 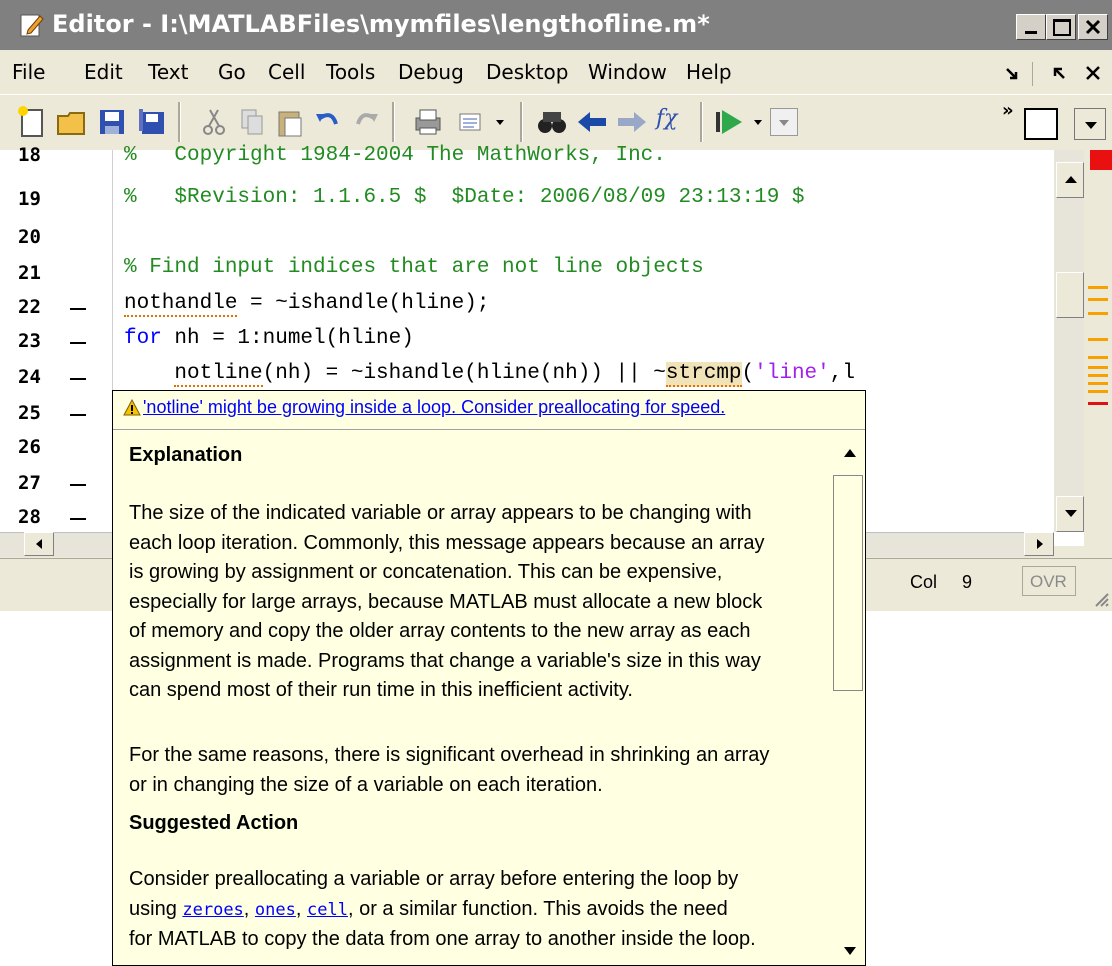 What do you see at coordinates (1069, 341) in the screenshot?
I see `vertical-scrollbar` at bounding box center [1069, 341].